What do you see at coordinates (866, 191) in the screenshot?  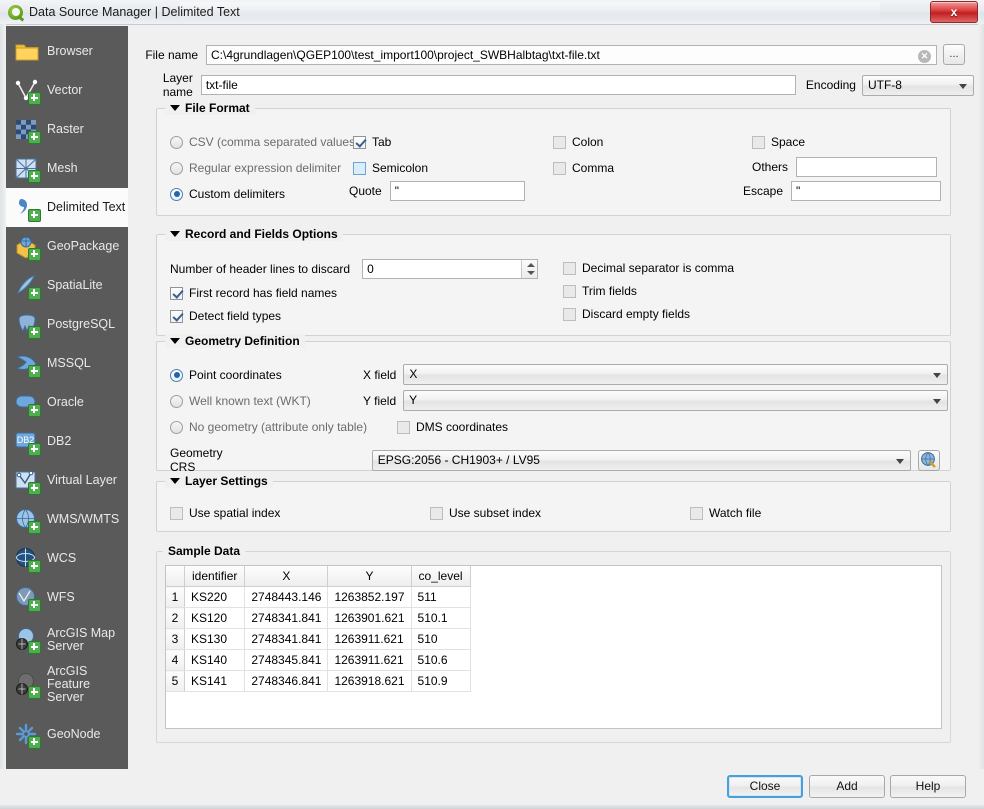 I see `escape-input: "` at bounding box center [866, 191].